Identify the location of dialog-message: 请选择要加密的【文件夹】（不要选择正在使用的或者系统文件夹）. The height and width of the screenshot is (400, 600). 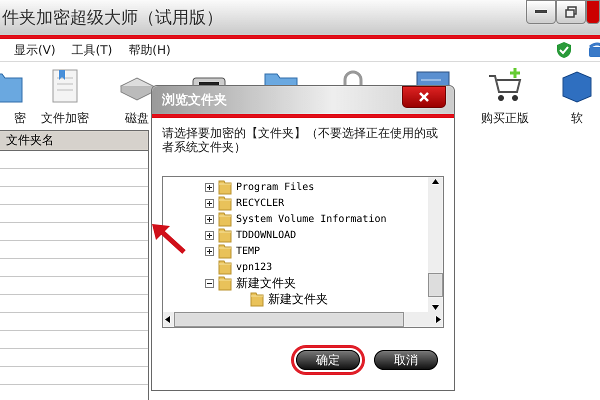
(300, 140).